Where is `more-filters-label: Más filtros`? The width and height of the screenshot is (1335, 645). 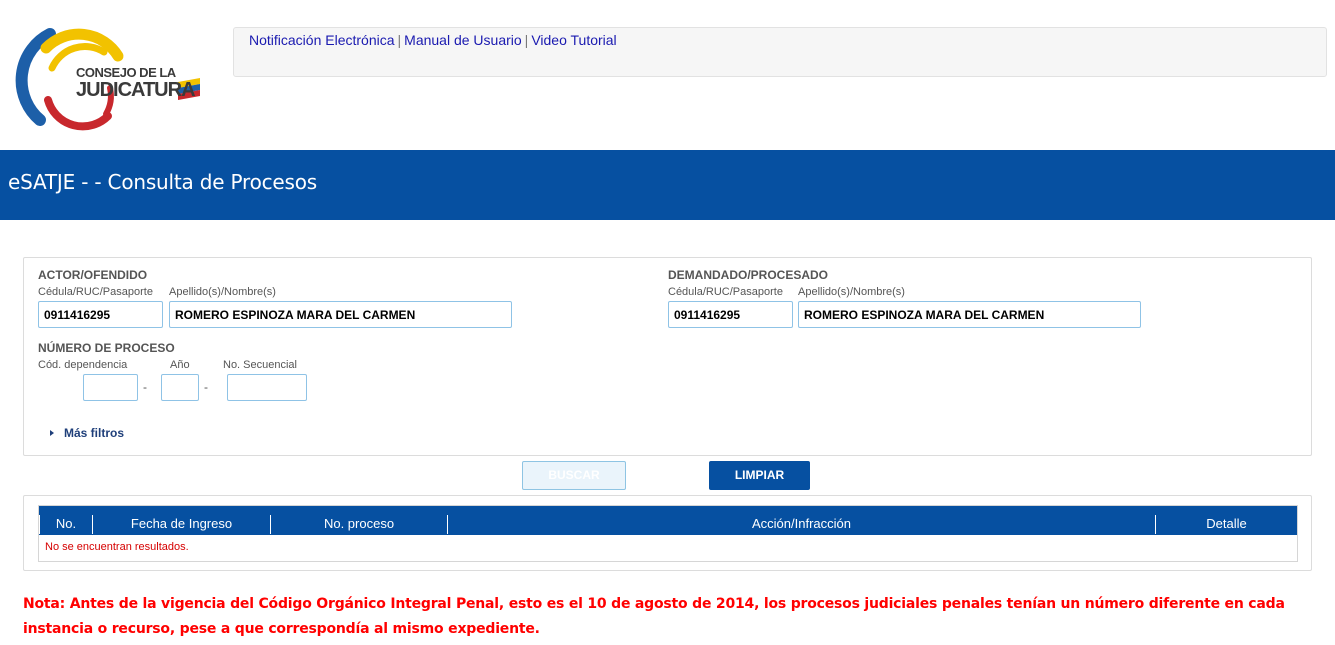 more-filters-label: Más filtros is located at coordinates (94, 433).